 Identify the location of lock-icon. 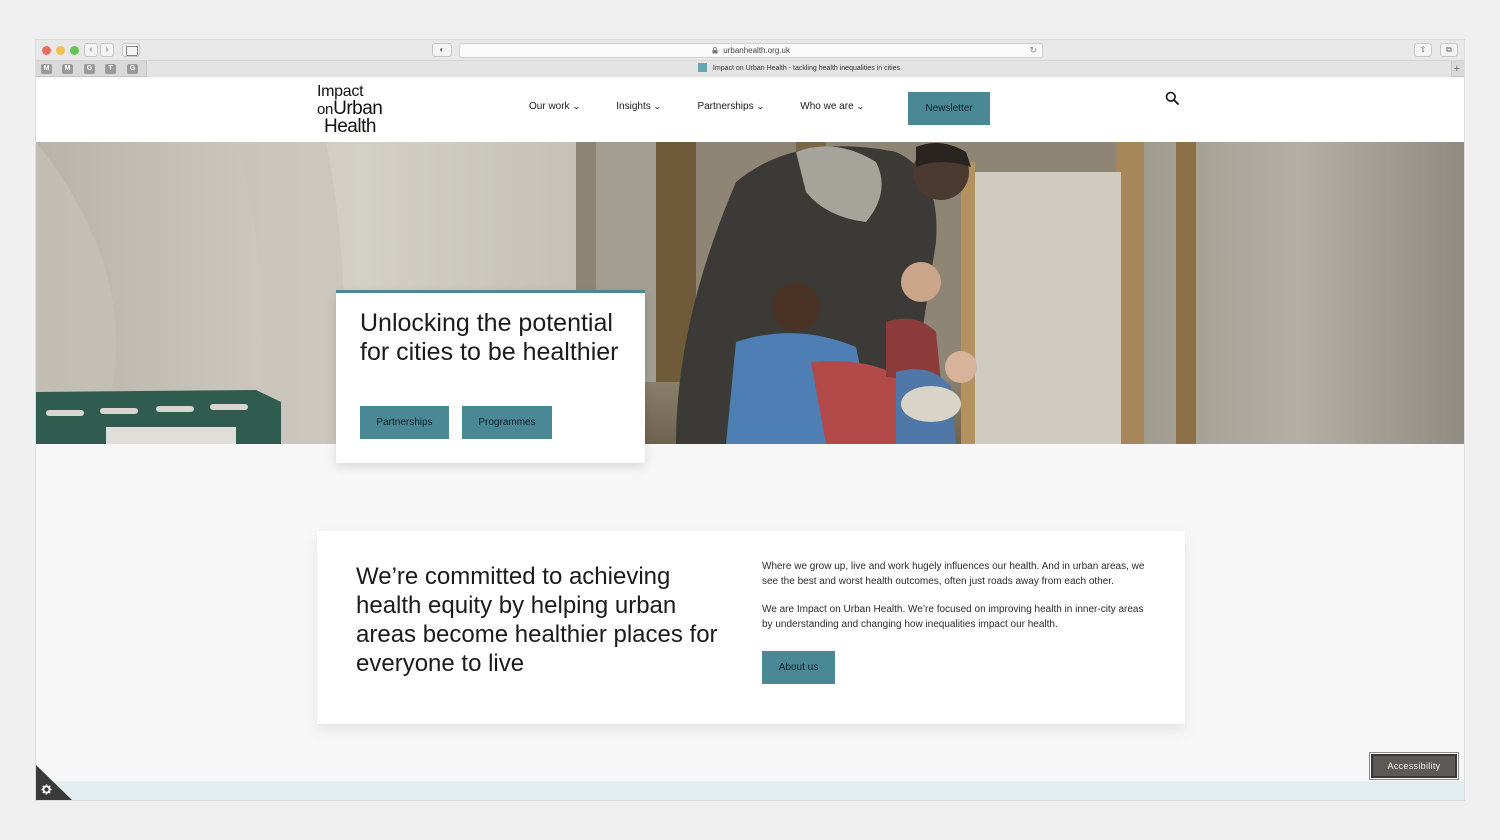
(715, 50).